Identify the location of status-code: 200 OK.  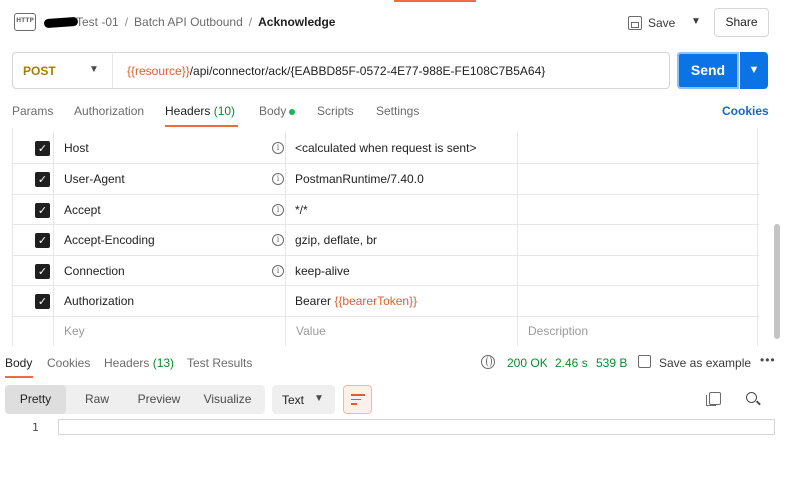
(527, 363).